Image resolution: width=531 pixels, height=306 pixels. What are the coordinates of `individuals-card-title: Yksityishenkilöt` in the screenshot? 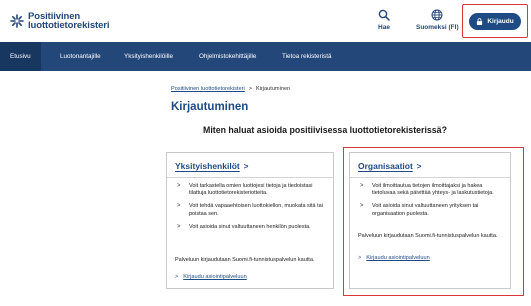 It's located at (207, 166).